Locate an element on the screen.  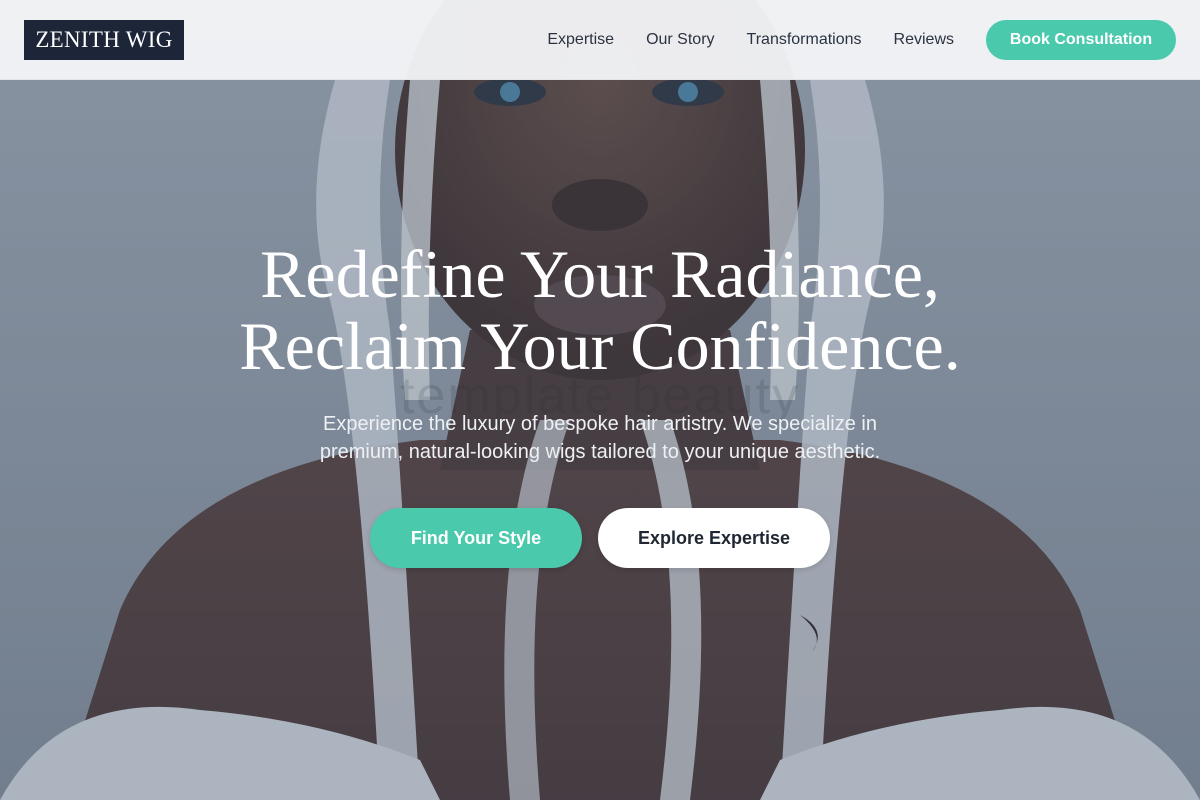
book-consultation-button: Book Consultation is located at coordinates (1081, 39).